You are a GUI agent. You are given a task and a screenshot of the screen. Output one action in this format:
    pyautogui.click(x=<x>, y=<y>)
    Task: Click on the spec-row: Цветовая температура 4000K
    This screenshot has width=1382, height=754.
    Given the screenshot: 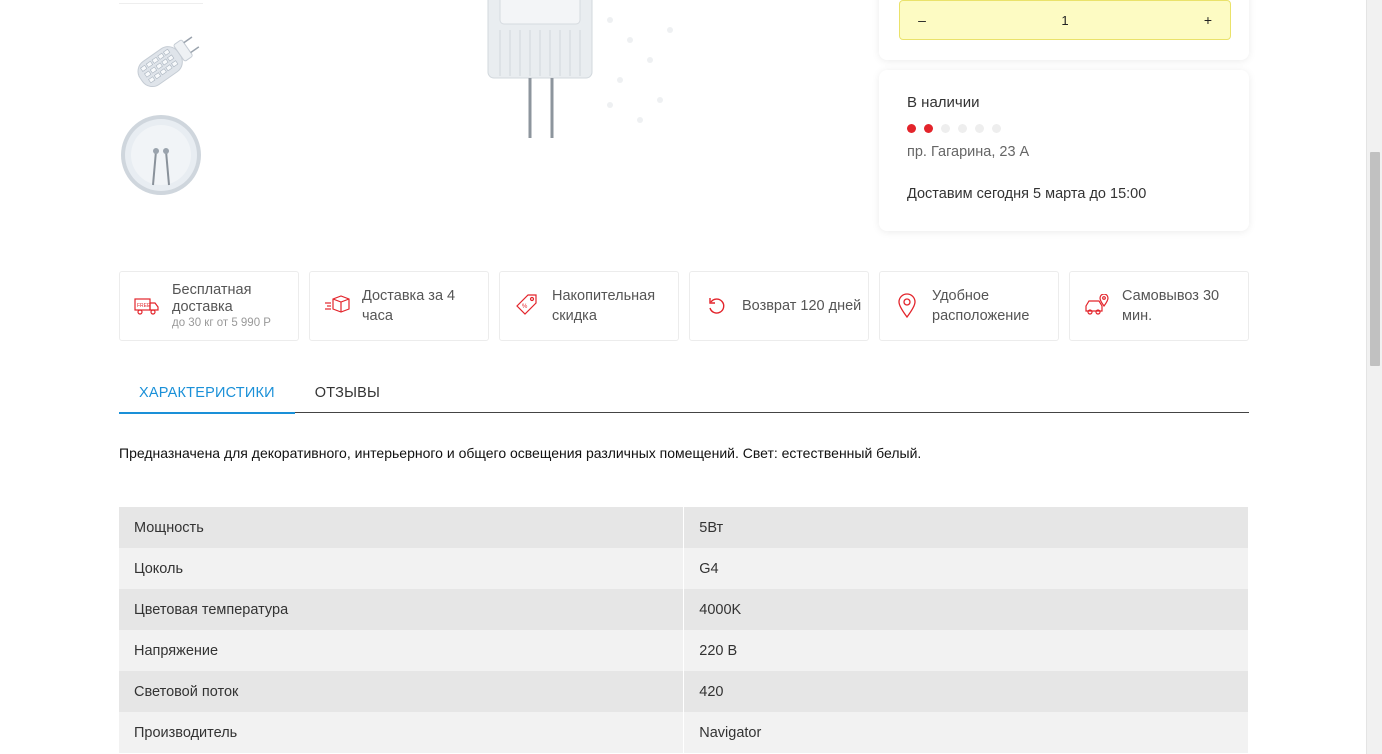 What is the action you would take?
    pyautogui.click(x=684, y=609)
    